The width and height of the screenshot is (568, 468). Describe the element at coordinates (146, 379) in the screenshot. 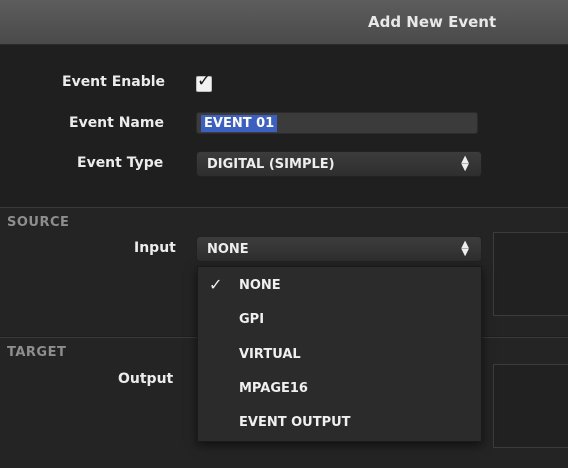

I see `output-label: Output` at that location.